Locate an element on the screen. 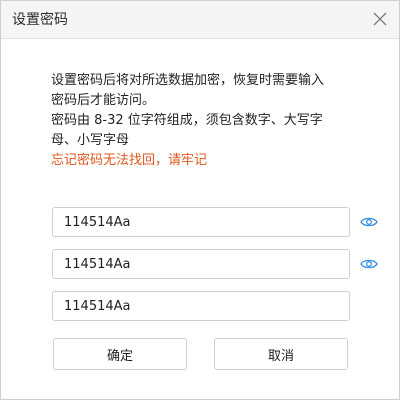 The width and height of the screenshot is (400, 400). info-line-3: 密码由 8-32 位字符组成，须包含数字、大写字 is located at coordinates (187, 120).